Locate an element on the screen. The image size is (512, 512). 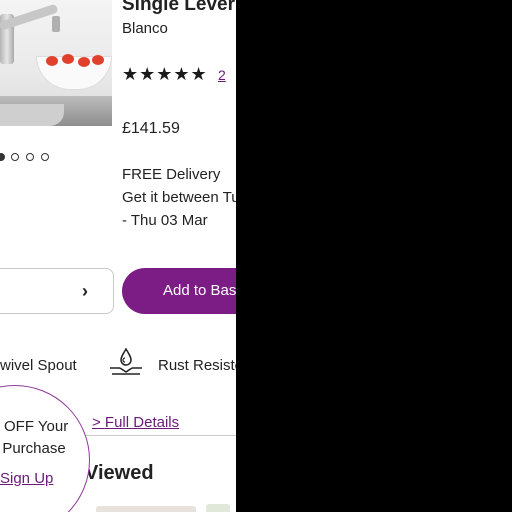
feature-rust-resistant: Rust Resisto is located at coordinates (197, 365).